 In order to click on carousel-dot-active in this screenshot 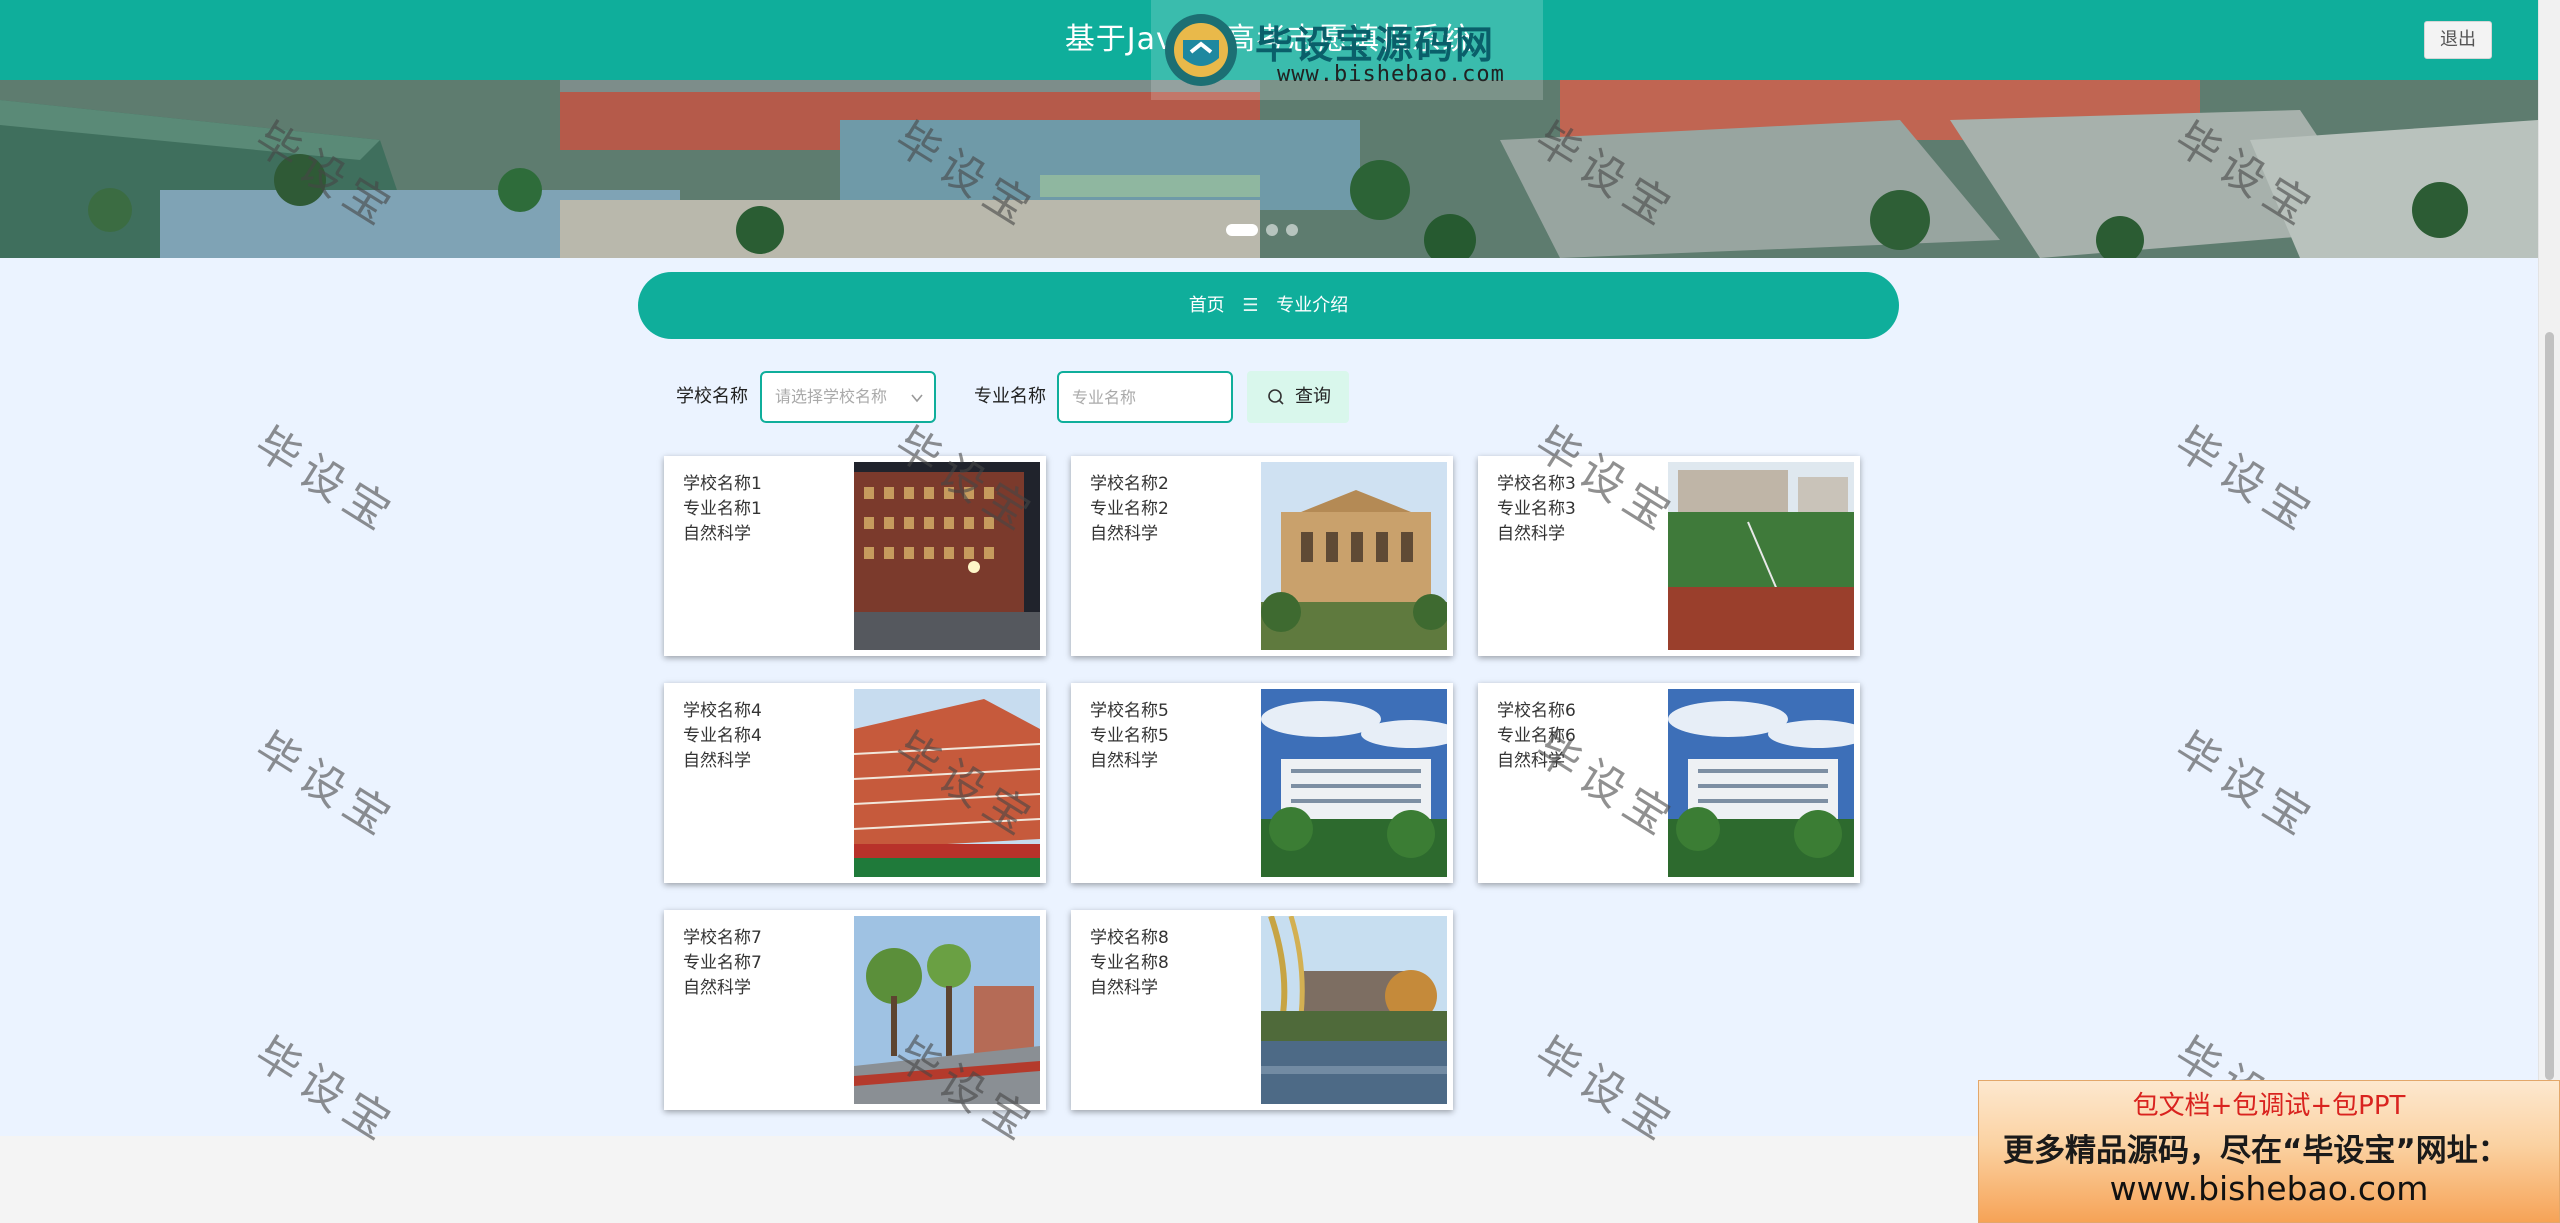, I will do `click(1242, 230)`.